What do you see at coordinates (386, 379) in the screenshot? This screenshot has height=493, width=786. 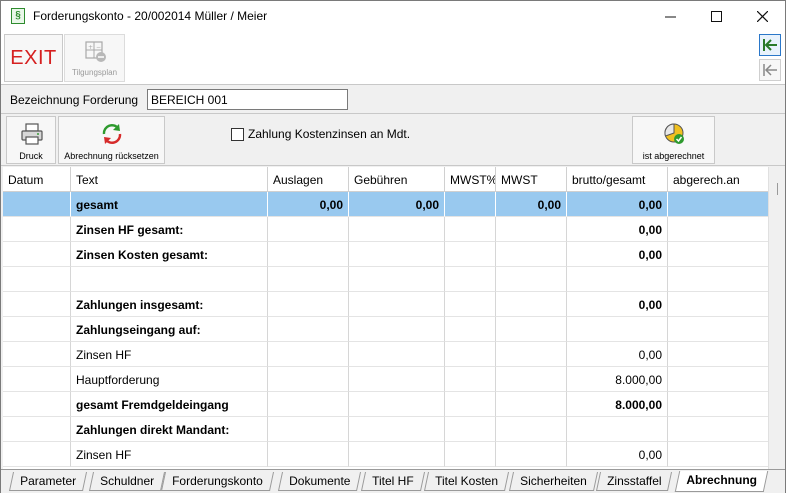 I see `table-row: Hauptforderung 8.000,00` at bounding box center [386, 379].